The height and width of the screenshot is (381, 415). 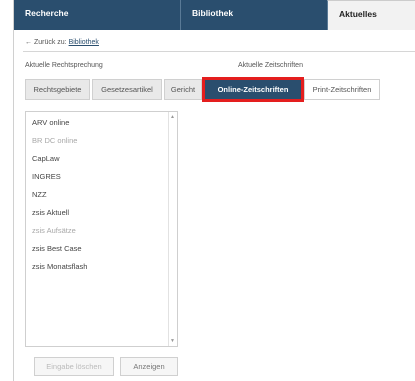 What do you see at coordinates (39, 194) in the screenshot?
I see `list-item-nzz: NZZ` at bounding box center [39, 194].